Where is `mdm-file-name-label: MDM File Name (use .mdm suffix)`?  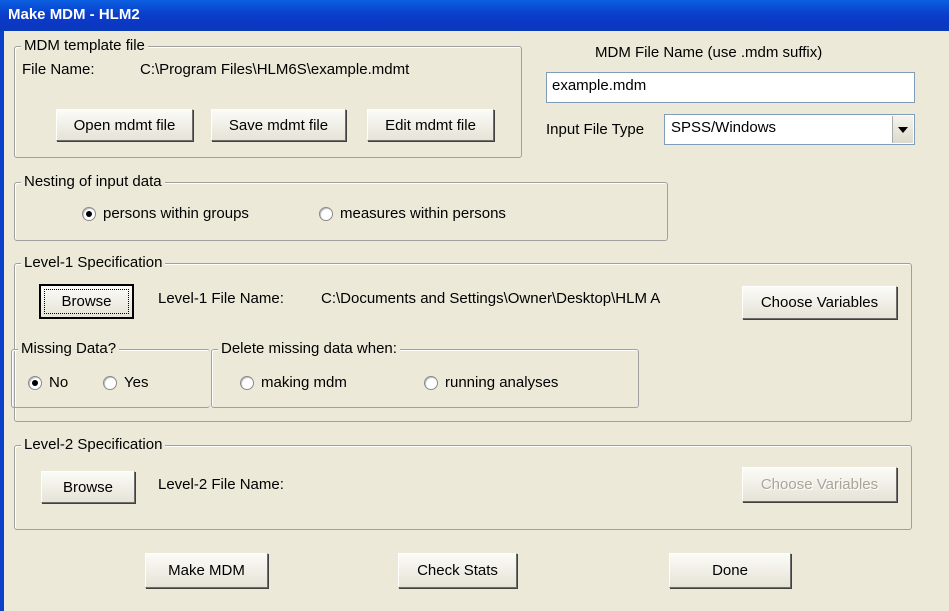
mdm-file-name-label: MDM File Name (use .mdm suffix) is located at coordinates (709, 52).